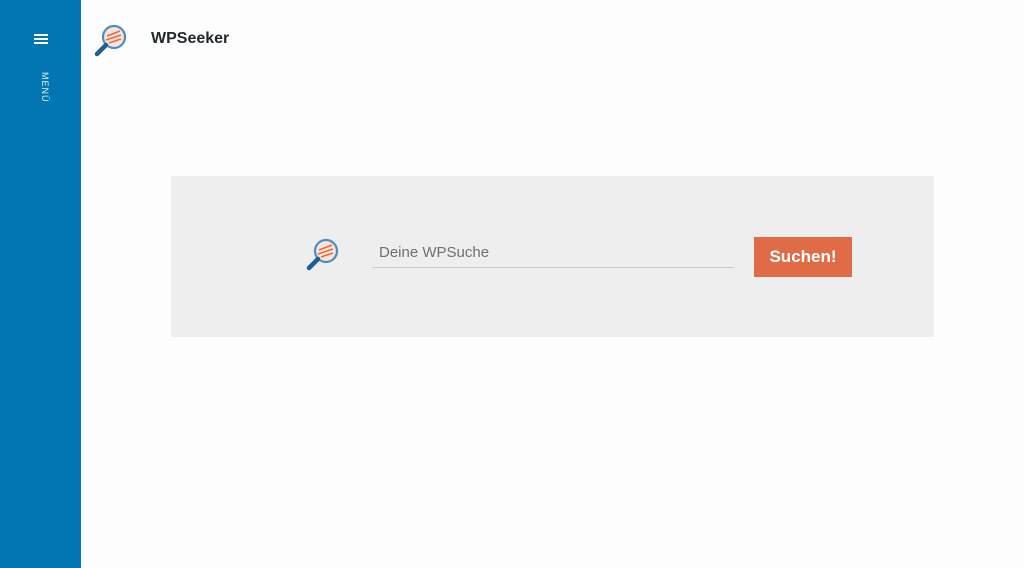 The width and height of the screenshot is (1024, 568). I want to click on search-button: Suchen!, so click(803, 257).